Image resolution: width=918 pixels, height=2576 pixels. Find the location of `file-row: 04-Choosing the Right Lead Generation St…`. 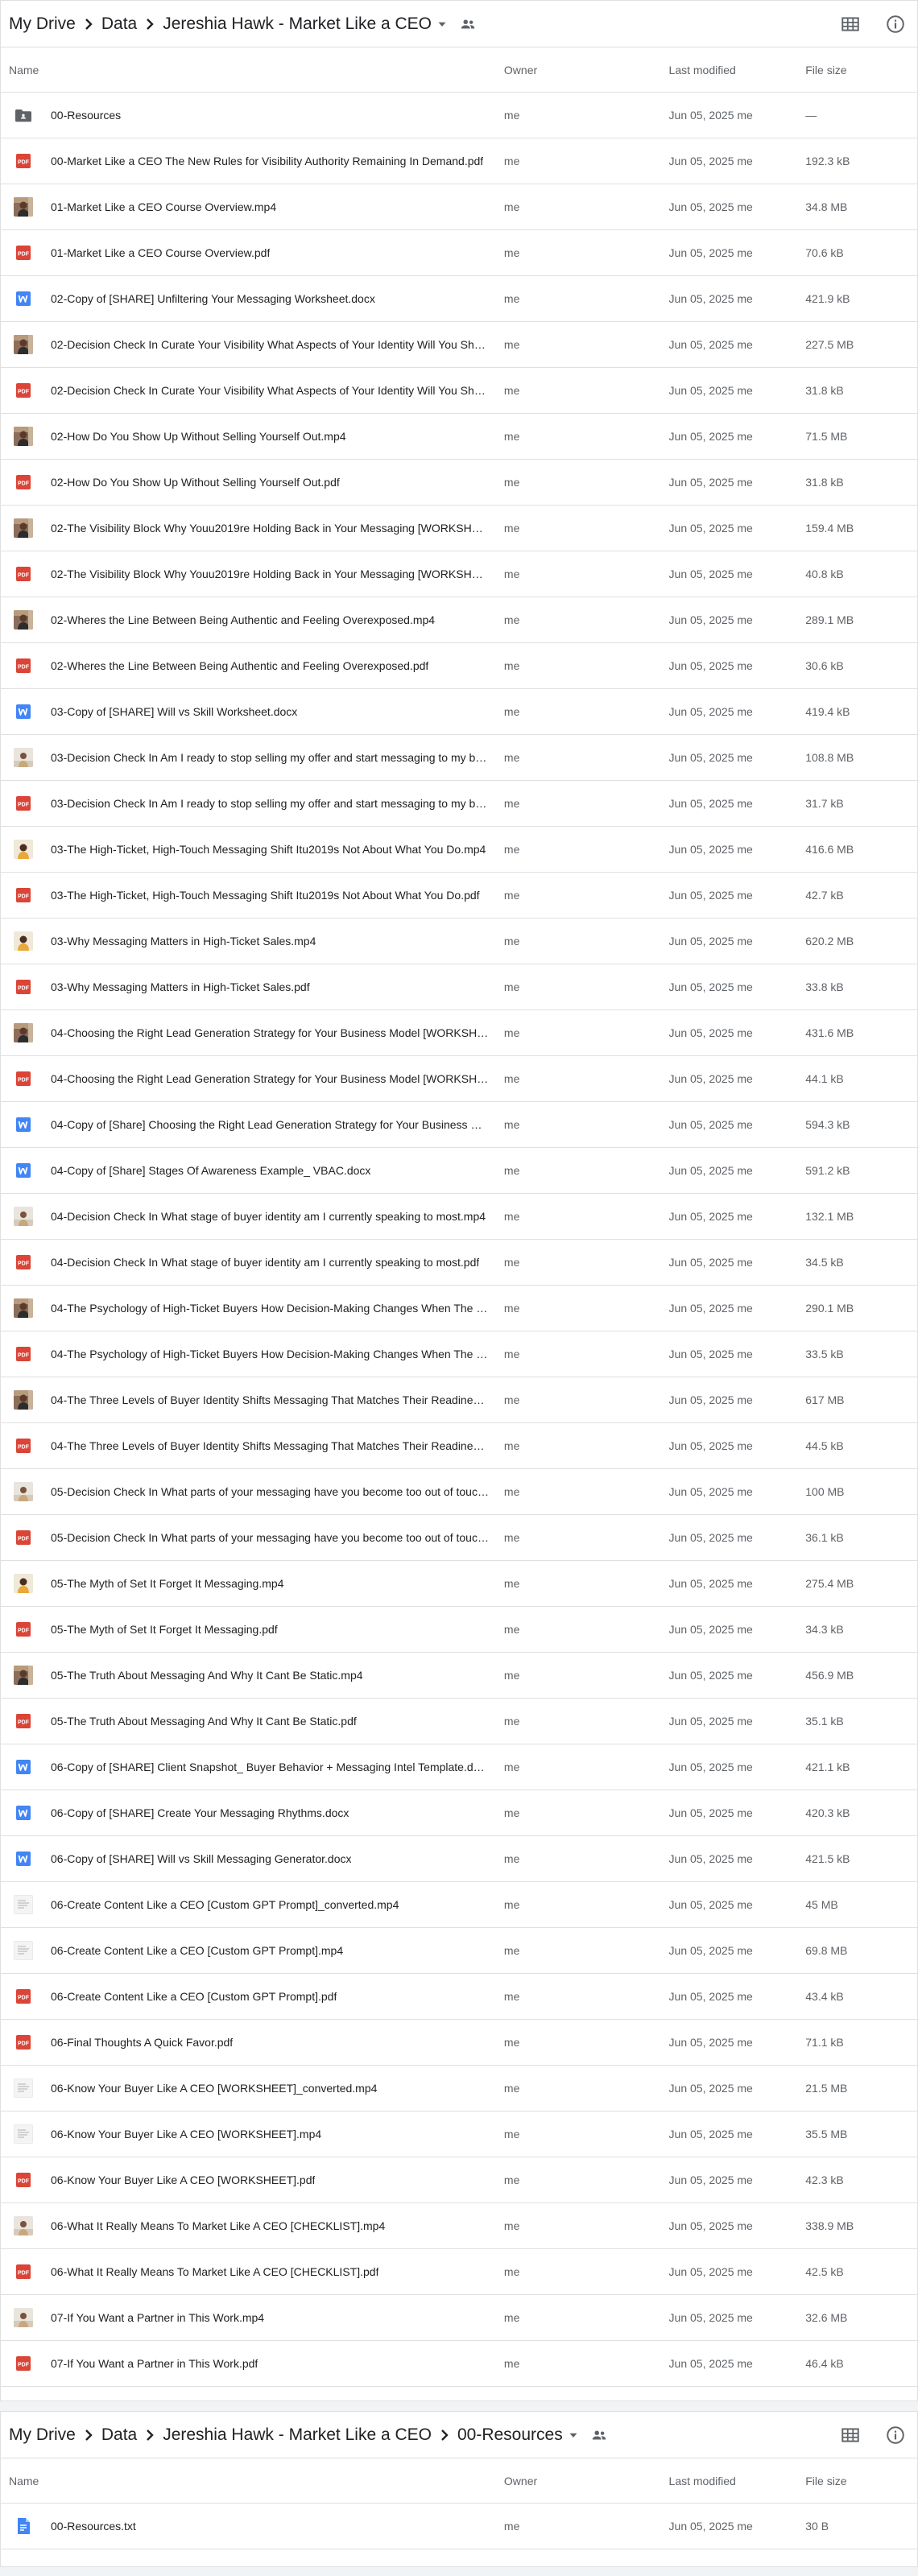

file-row: 04-Choosing the Right Lead Generation St… is located at coordinates (459, 1033).